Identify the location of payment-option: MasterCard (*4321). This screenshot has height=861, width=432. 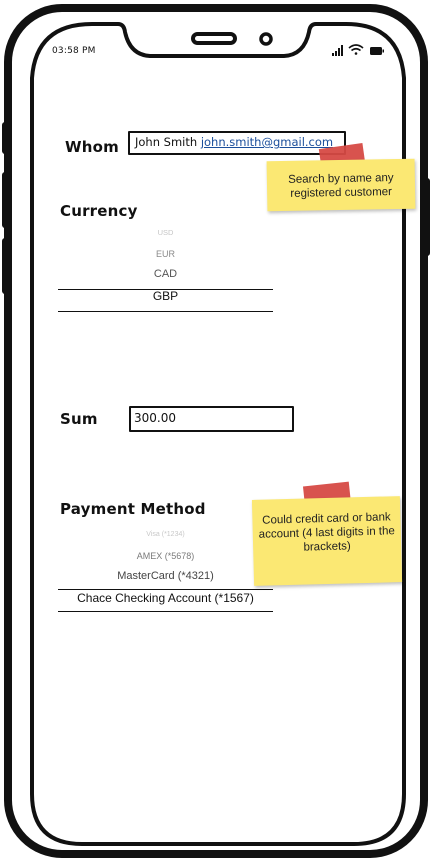
(165, 576).